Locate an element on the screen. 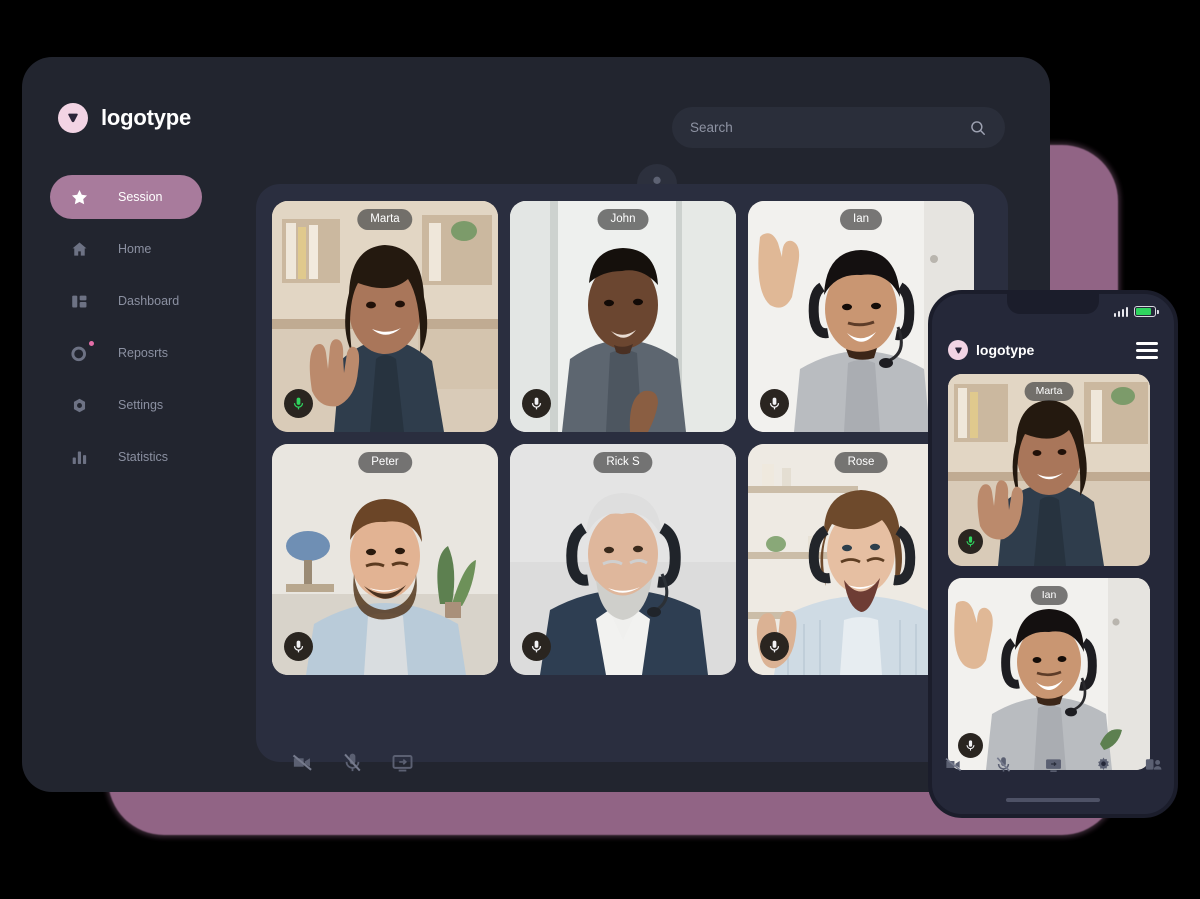 The height and width of the screenshot is (899, 1200). reports-icon is located at coordinates (81, 351).